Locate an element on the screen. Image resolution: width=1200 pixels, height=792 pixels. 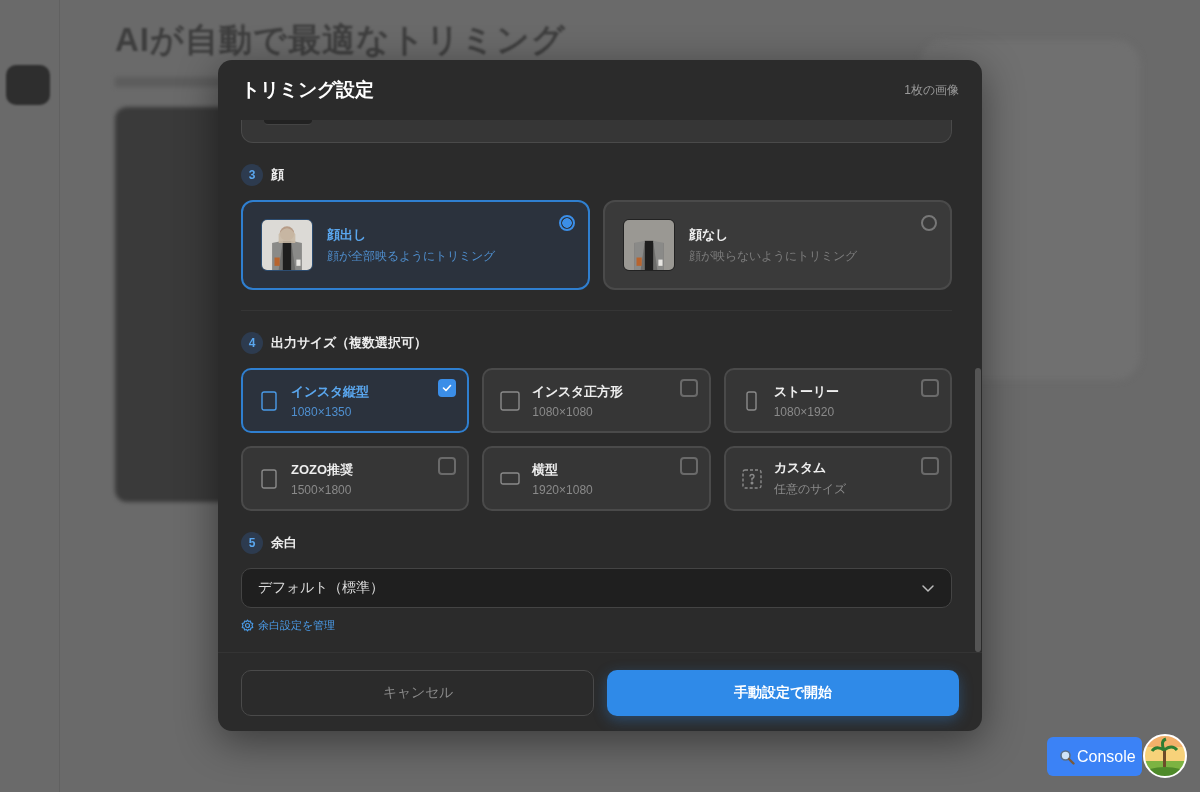
dashed-frame-icon is located at coordinates (751, 478).